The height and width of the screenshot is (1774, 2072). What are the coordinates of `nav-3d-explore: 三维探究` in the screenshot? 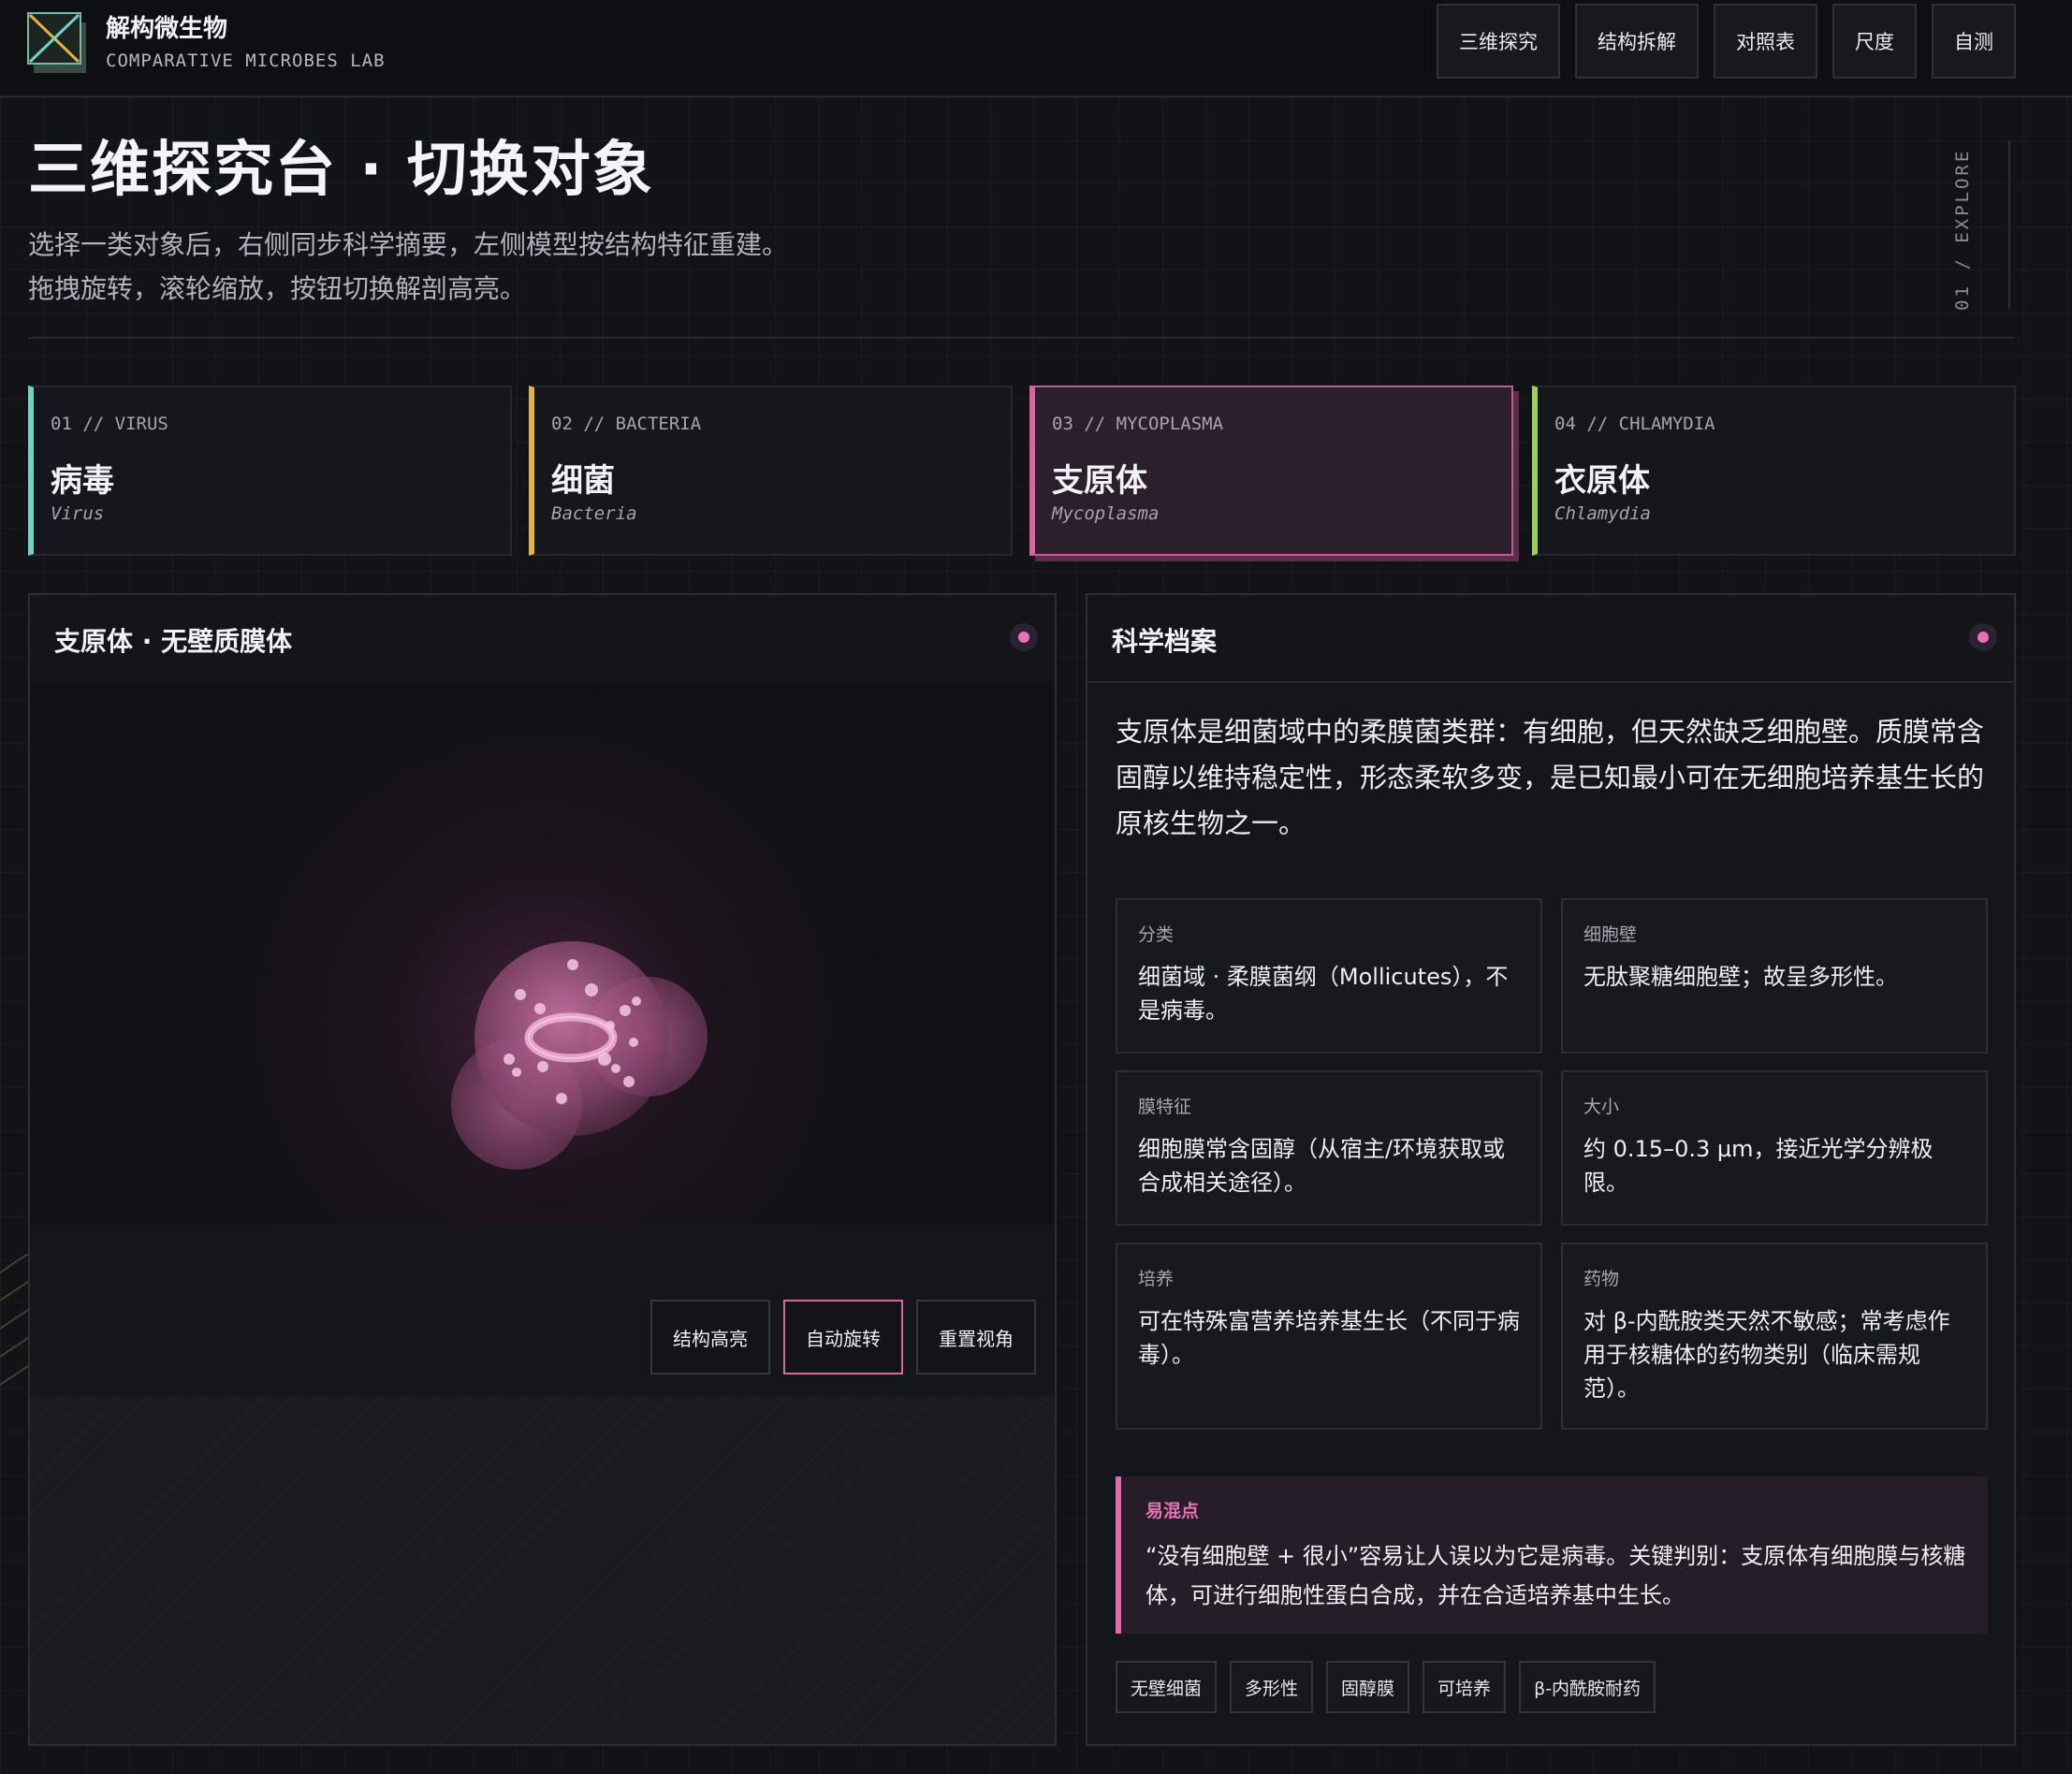 It's located at (1498, 41).